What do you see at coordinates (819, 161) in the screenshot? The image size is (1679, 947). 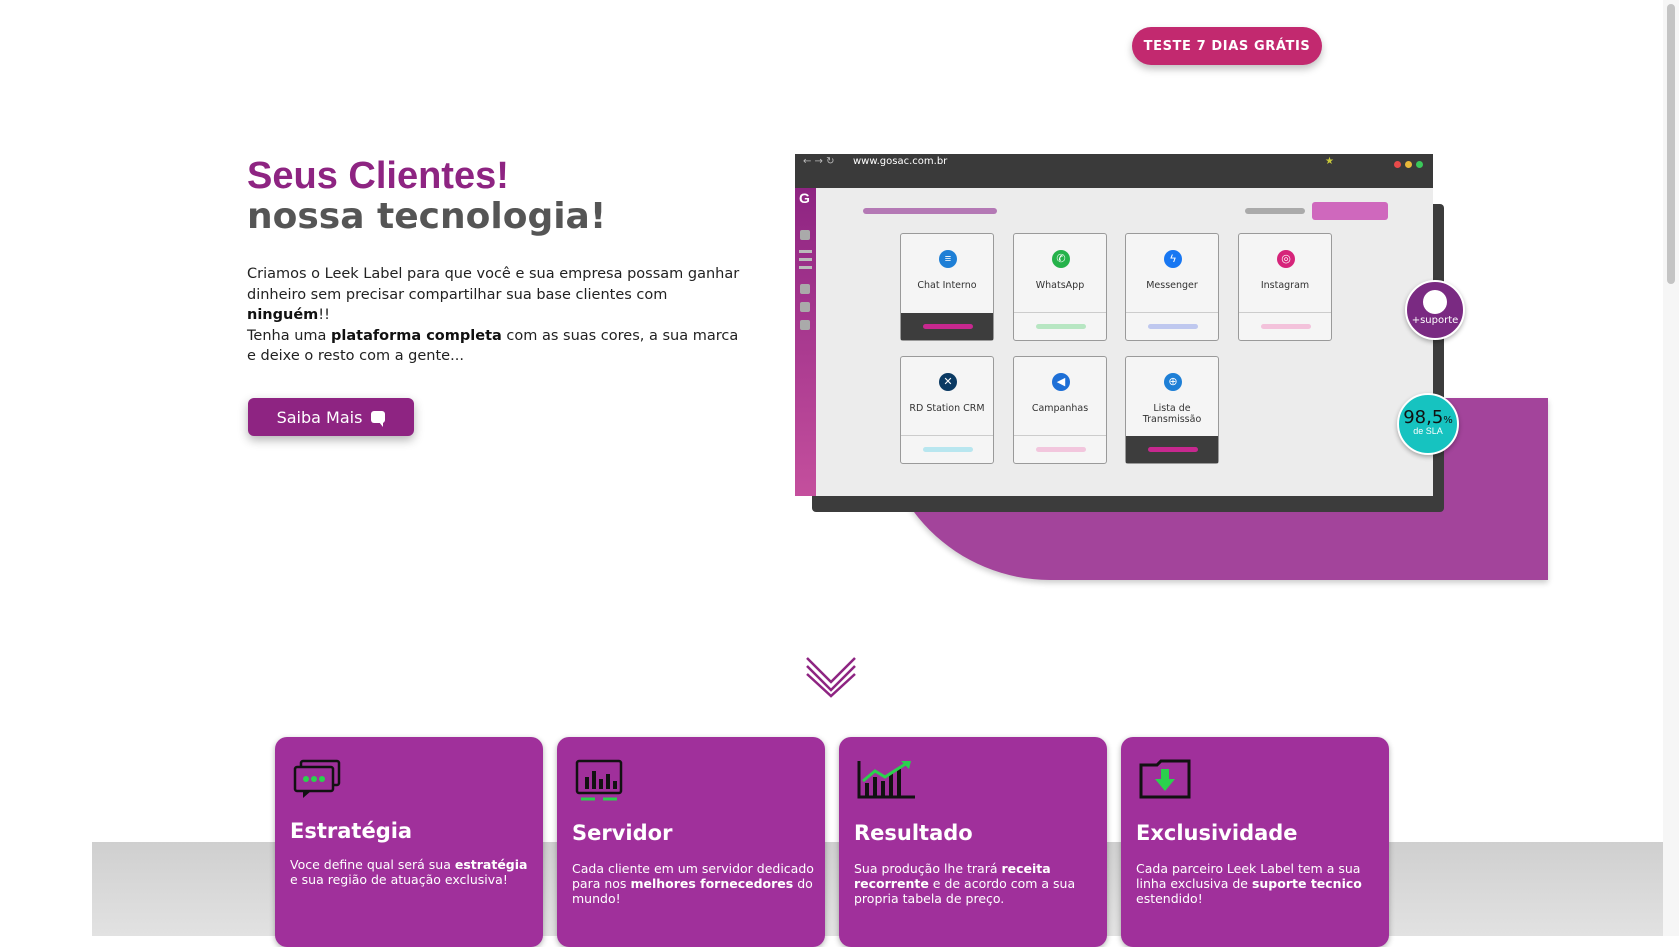 I see `browser-nav-icons: ← → ↻` at bounding box center [819, 161].